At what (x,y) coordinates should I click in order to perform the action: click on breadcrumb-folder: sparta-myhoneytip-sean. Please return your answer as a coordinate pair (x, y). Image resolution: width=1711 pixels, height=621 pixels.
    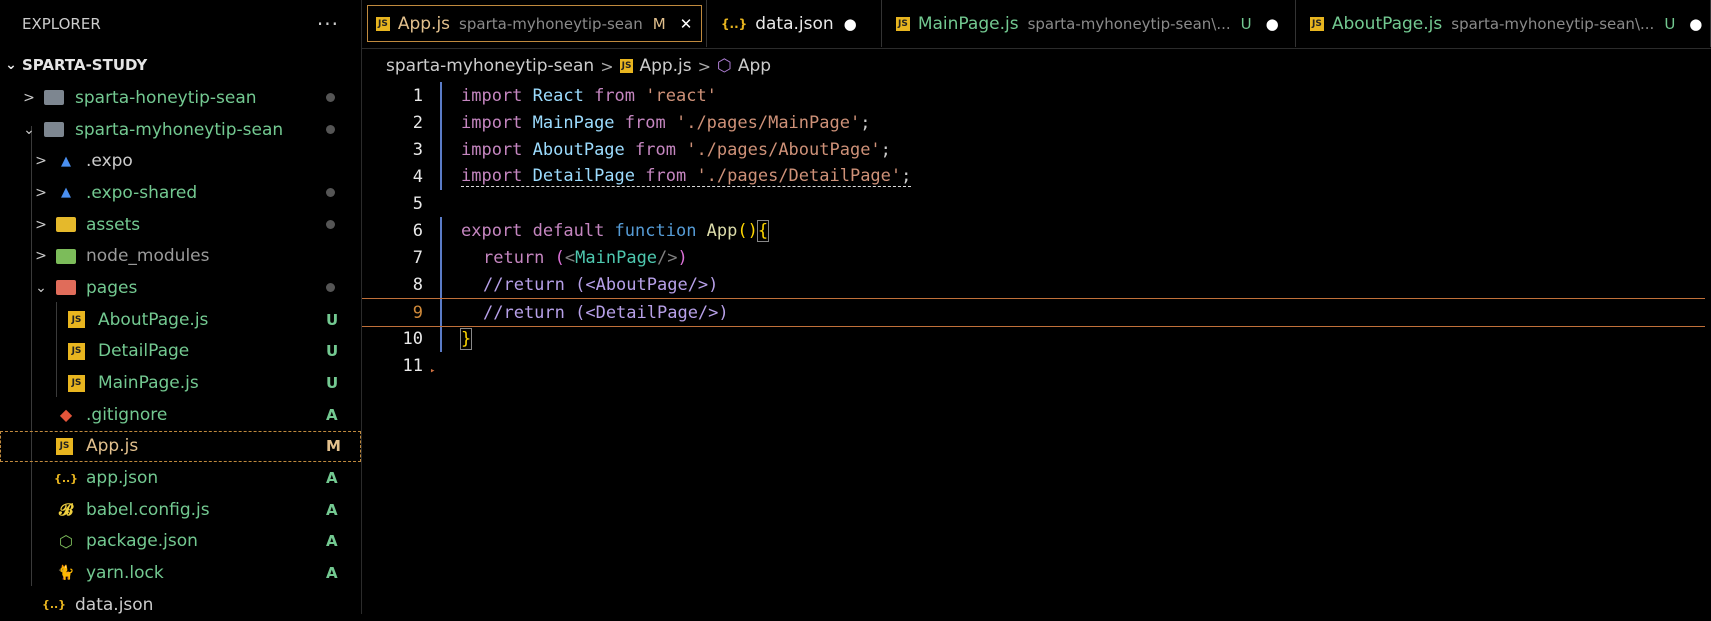
    Looking at the image, I should click on (490, 66).